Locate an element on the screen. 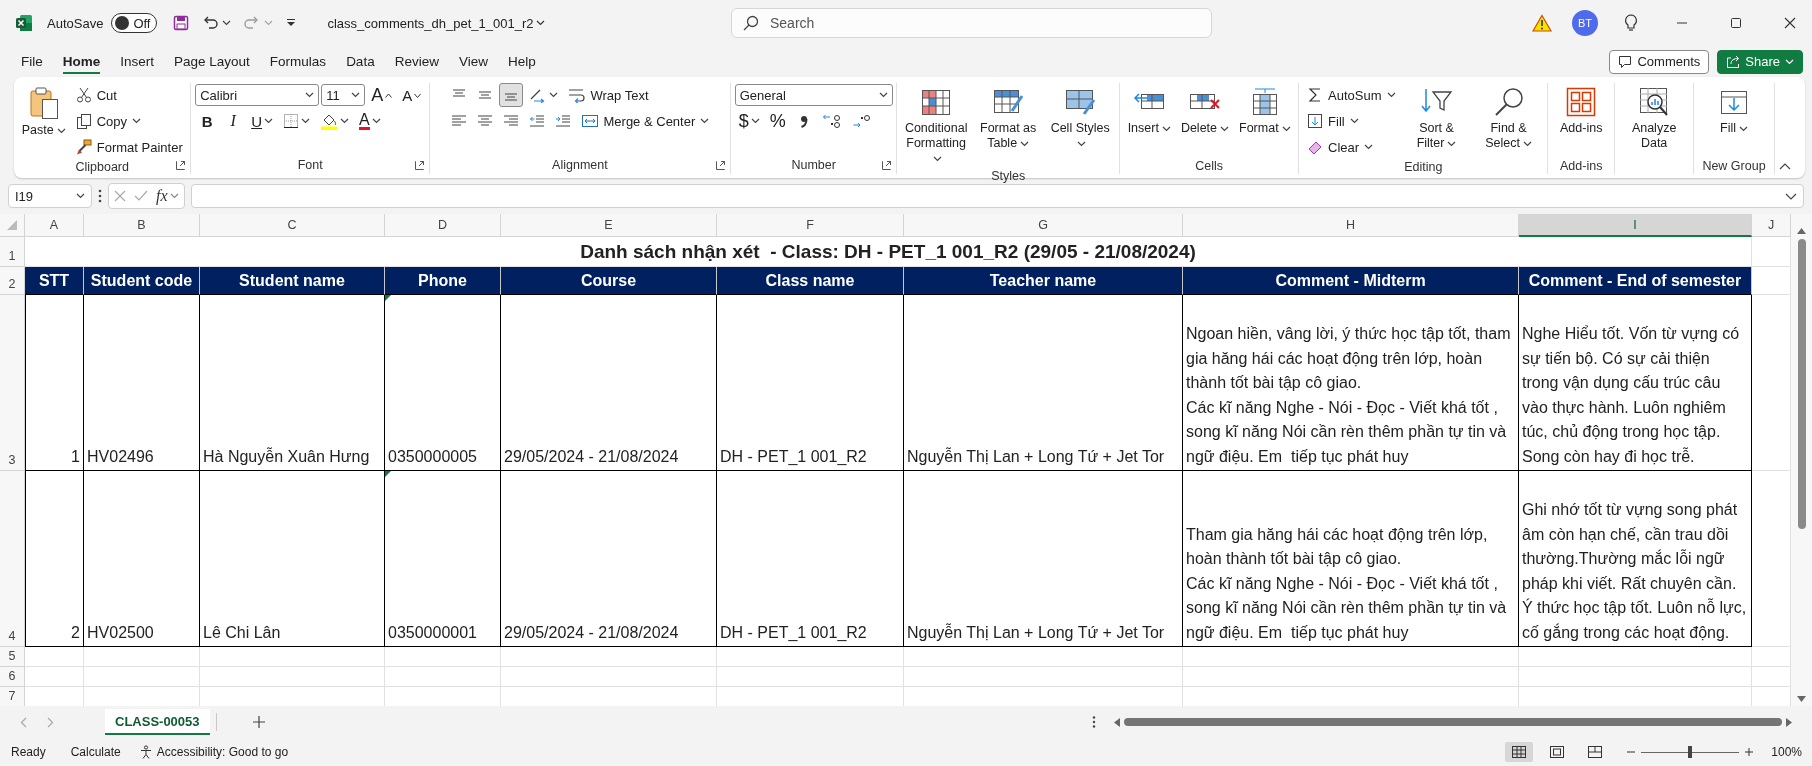  column-header: C is located at coordinates (292, 225).